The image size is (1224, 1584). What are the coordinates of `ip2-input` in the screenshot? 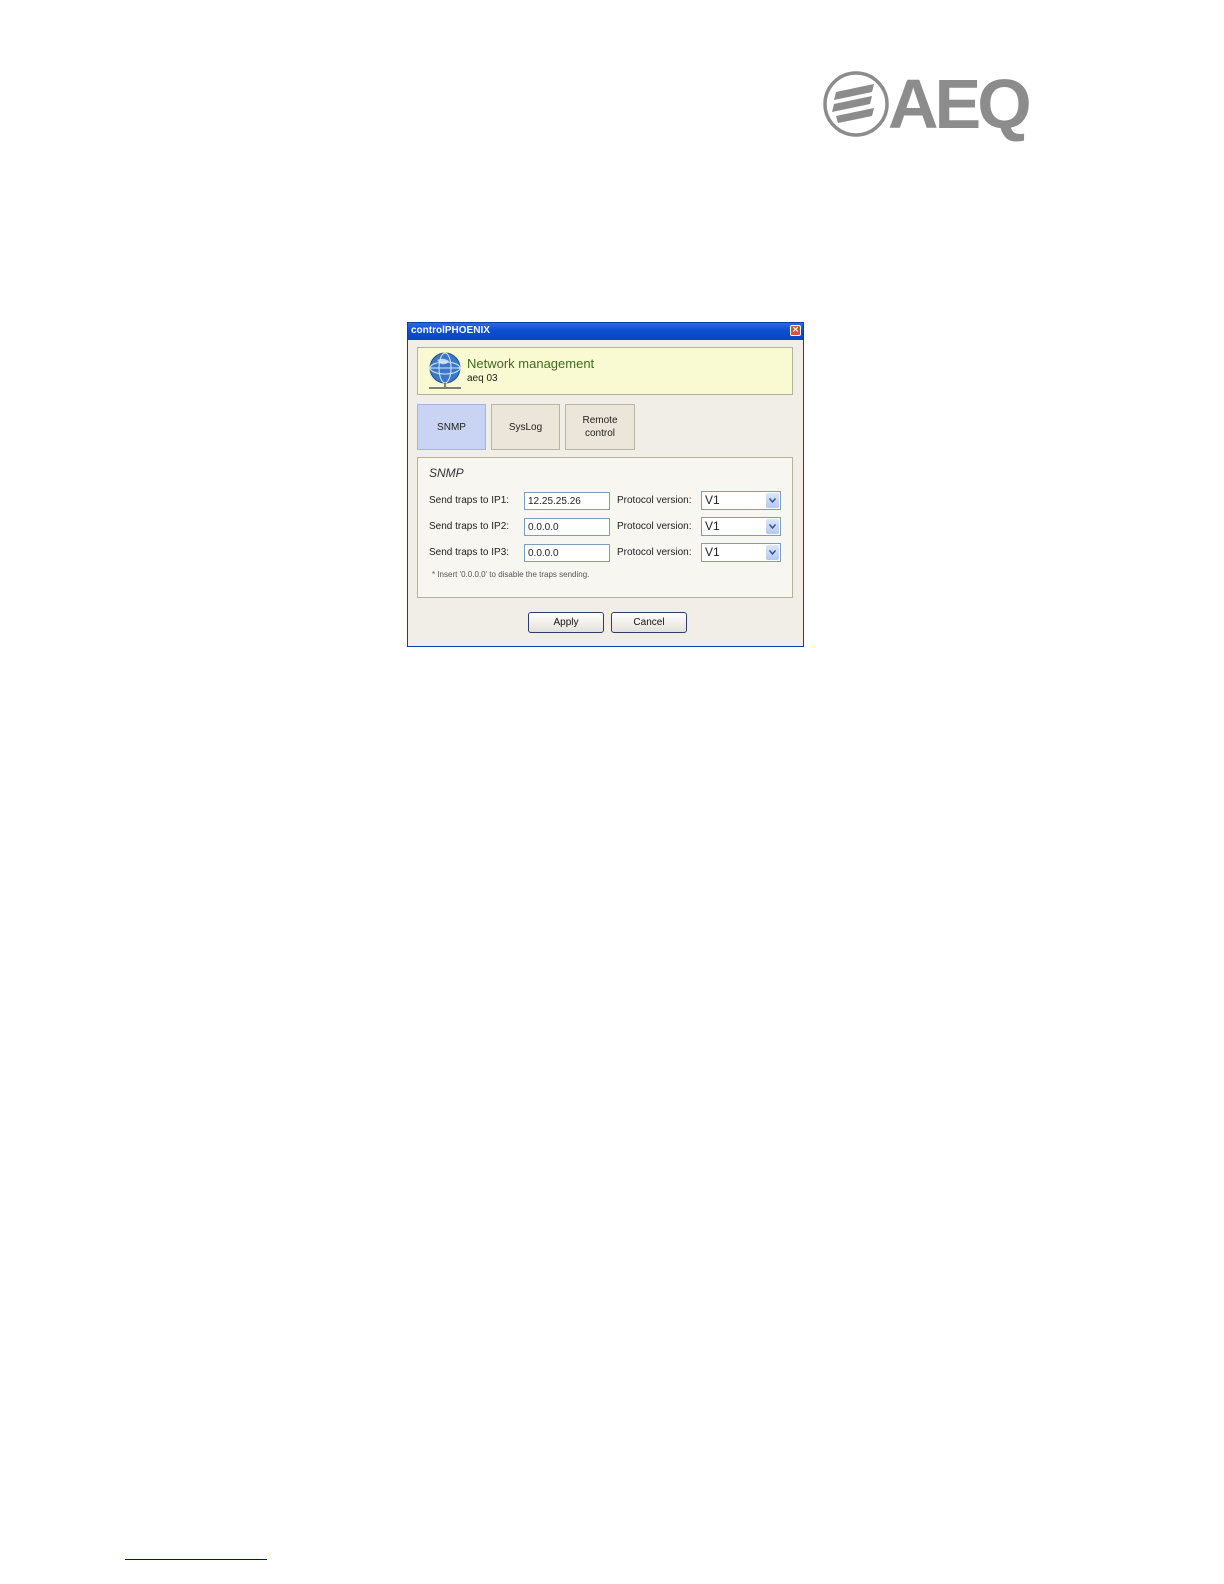 It's located at (567, 527).